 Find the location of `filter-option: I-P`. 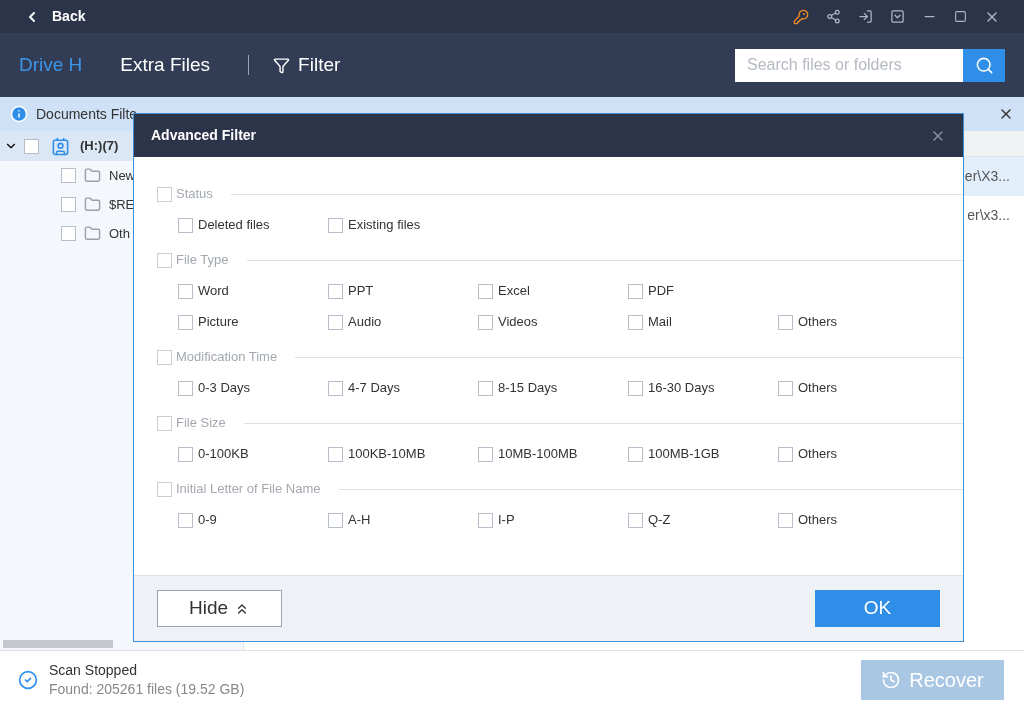

filter-option: I-P is located at coordinates (553, 520).